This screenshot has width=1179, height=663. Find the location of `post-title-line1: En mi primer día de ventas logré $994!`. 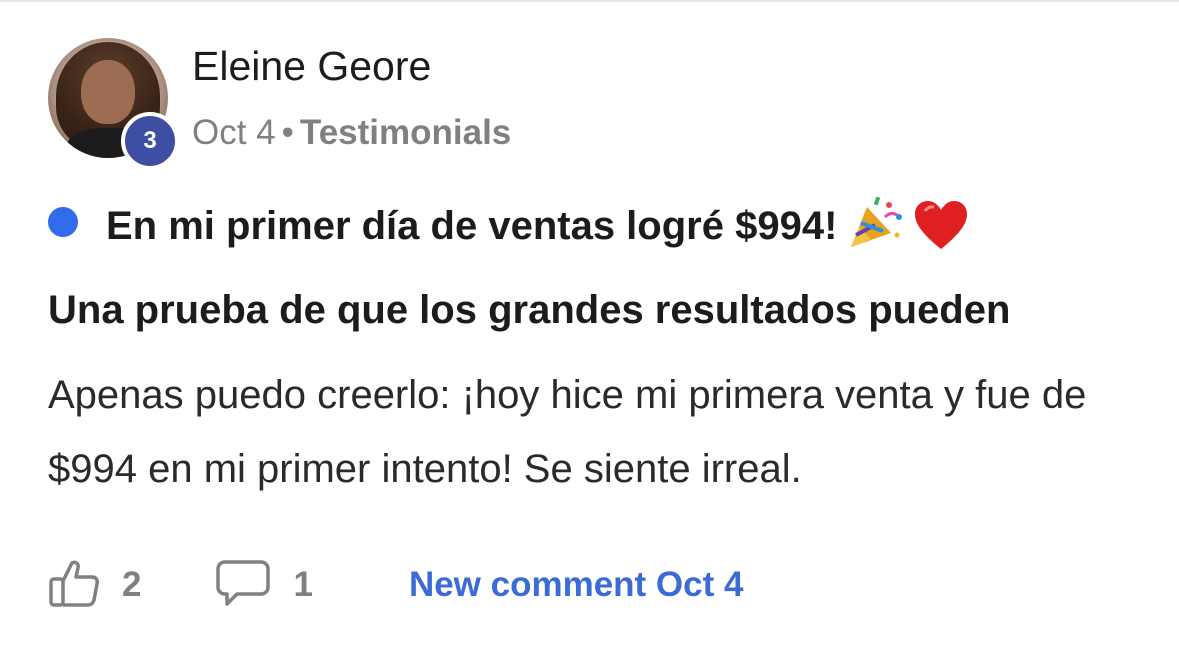

post-title-line1: En mi primer día de ventas logré $994! is located at coordinates (472, 226).